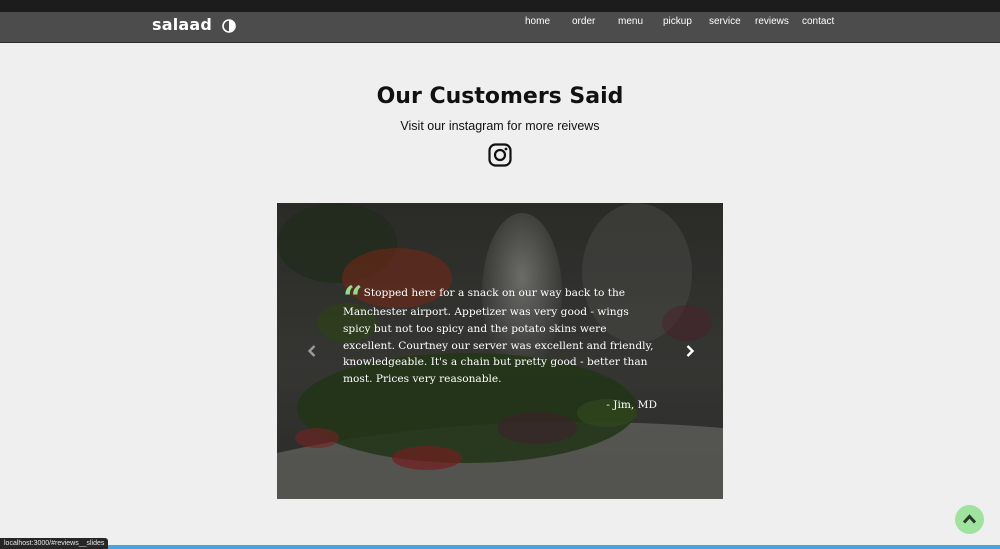 The image size is (1000, 549). I want to click on chevron-up-icon, so click(969, 519).